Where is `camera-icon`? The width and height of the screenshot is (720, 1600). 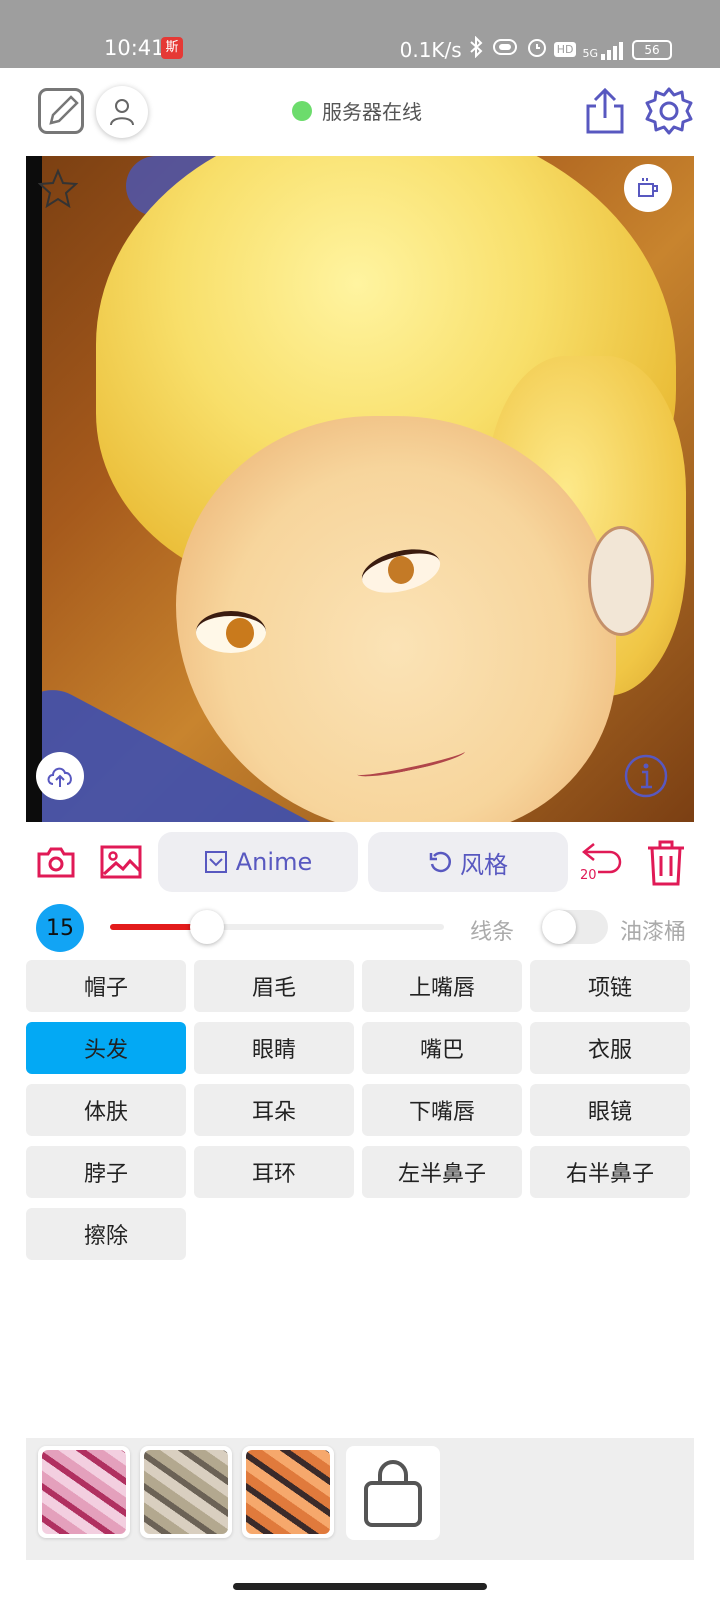
camera-icon is located at coordinates (56, 862).